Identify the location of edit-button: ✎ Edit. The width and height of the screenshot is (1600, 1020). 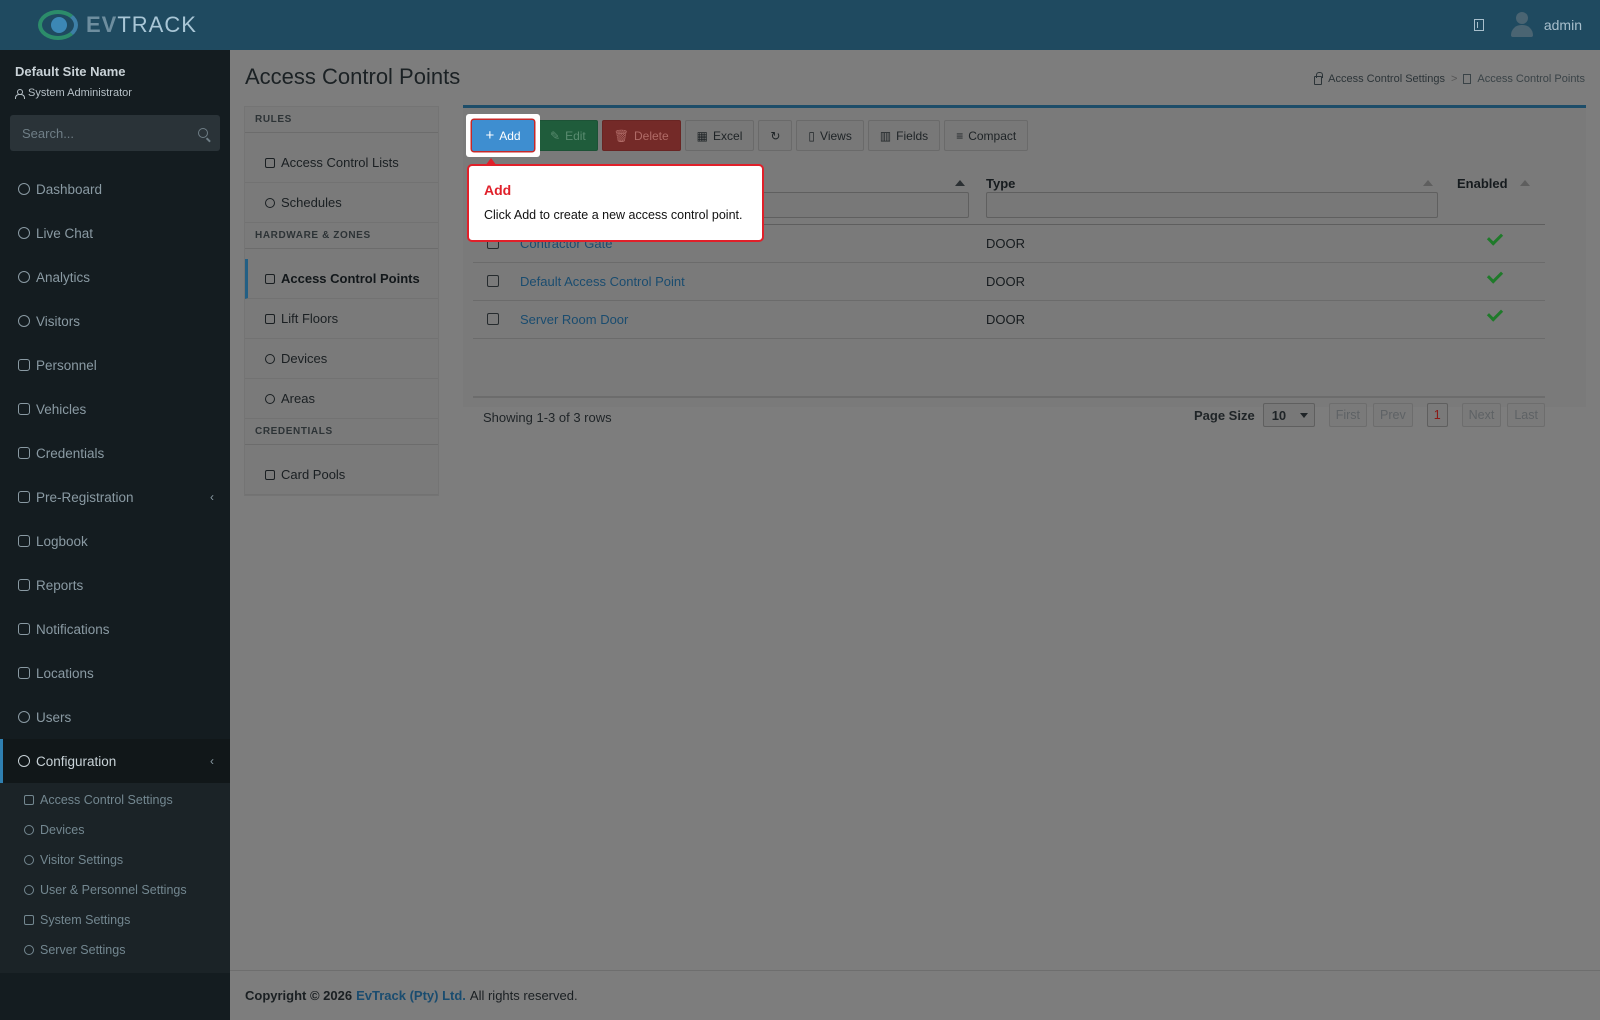
(568, 135).